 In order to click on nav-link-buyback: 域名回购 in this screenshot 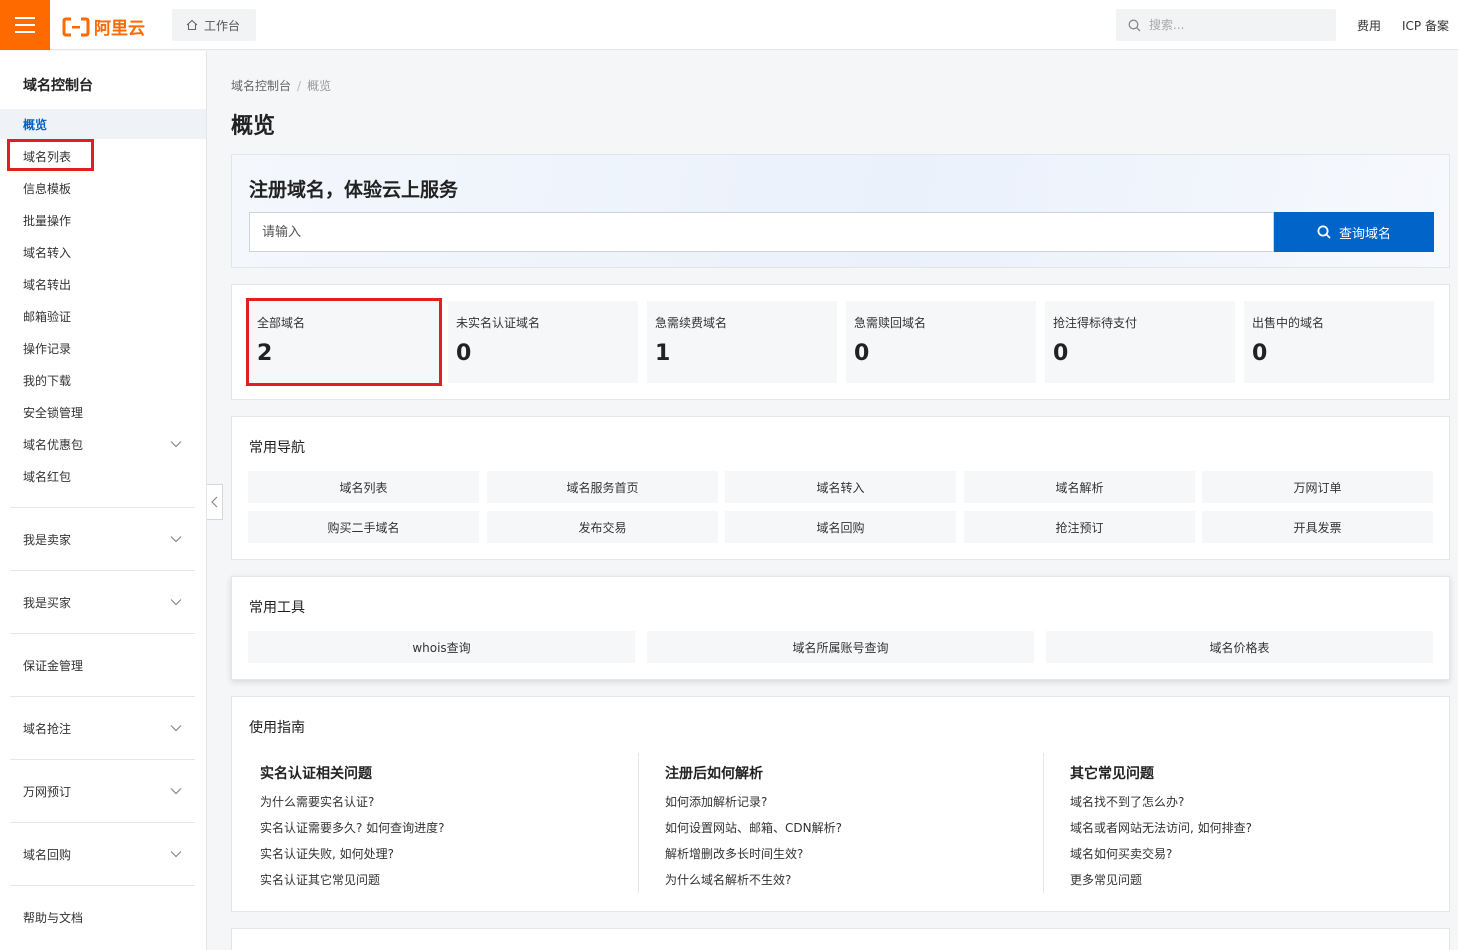, I will do `click(840, 527)`.